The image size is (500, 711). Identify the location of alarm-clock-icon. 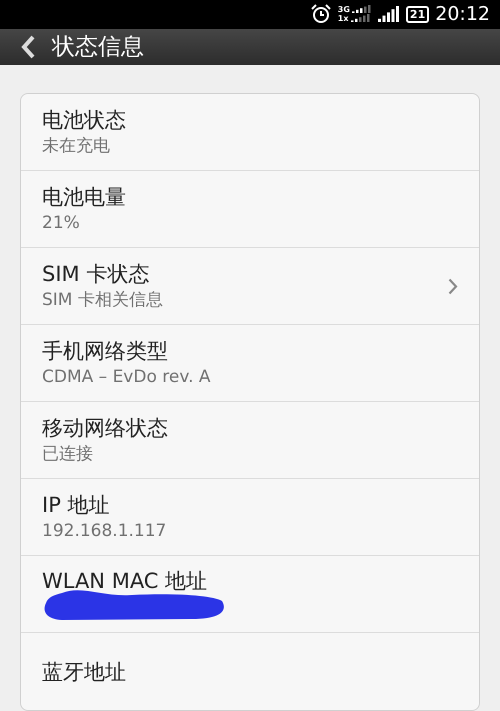
(321, 14).